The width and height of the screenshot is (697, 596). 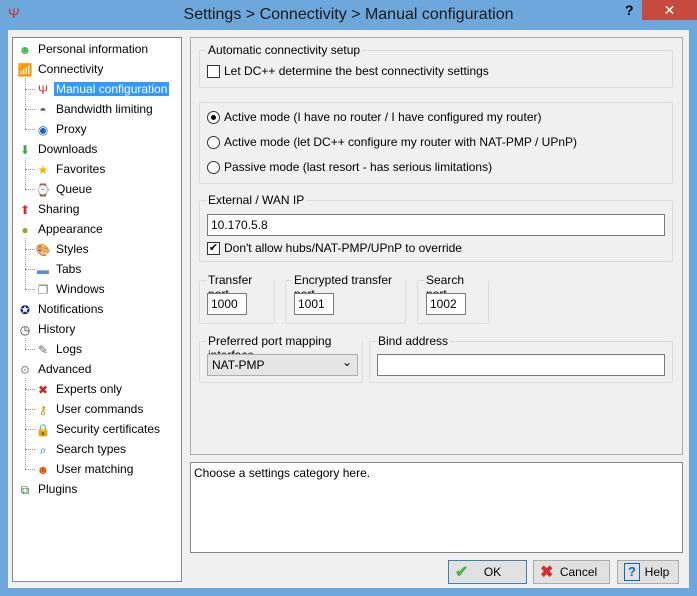 I want to click on bind-legend: Bind address, so click(x=413, y=341).